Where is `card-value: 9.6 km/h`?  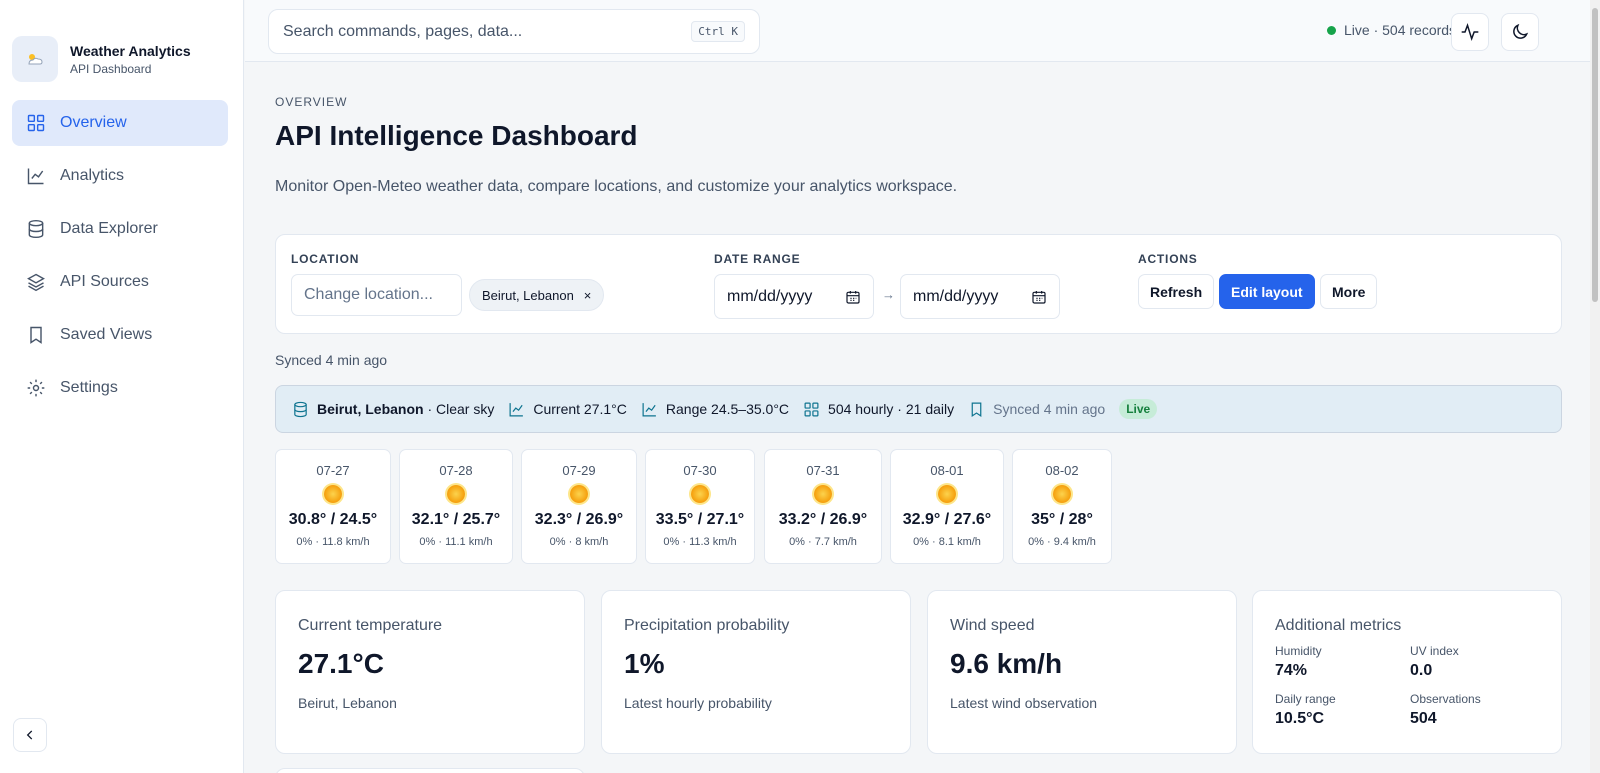 card-value: 9.6 km/h is located at coordinates (1006, 663).